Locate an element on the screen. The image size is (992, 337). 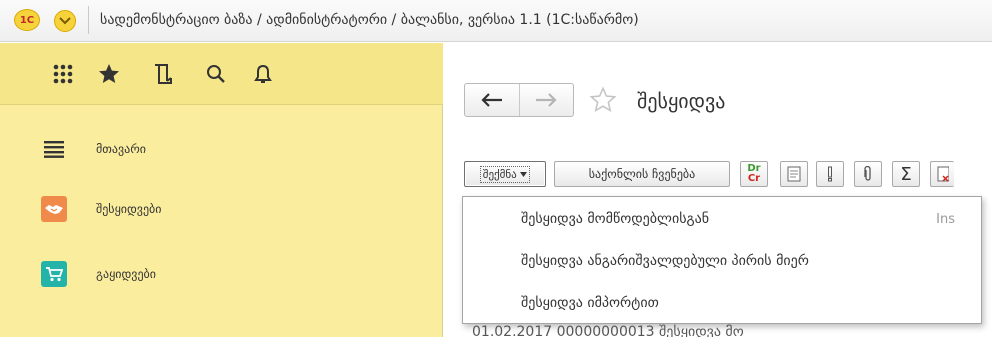
more-toolbar-button is located at coordinates (942, 174).